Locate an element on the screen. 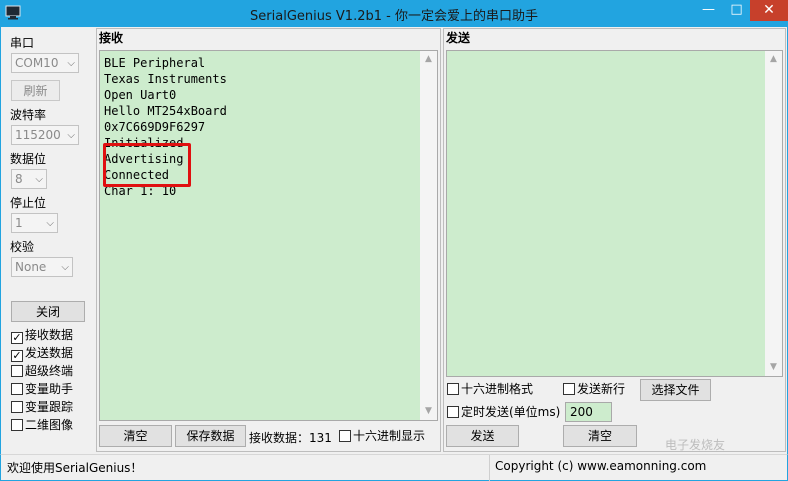  databits-value: 8 is located at coordinates (19, 179).